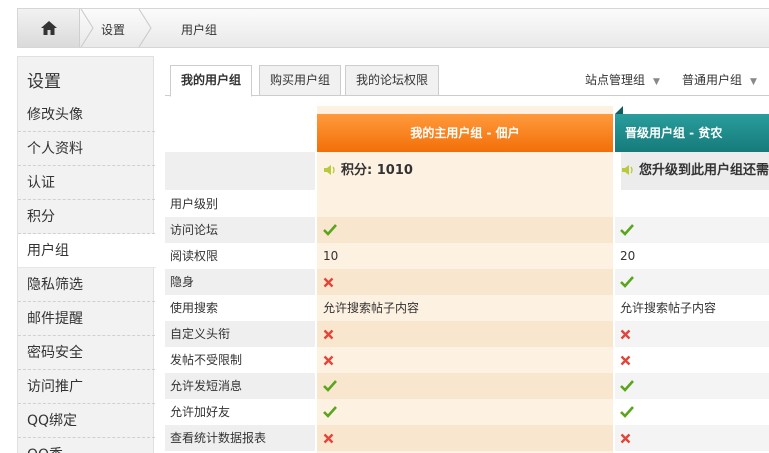  I want to click on score-text: 积分: 1010, so click(377, 170).